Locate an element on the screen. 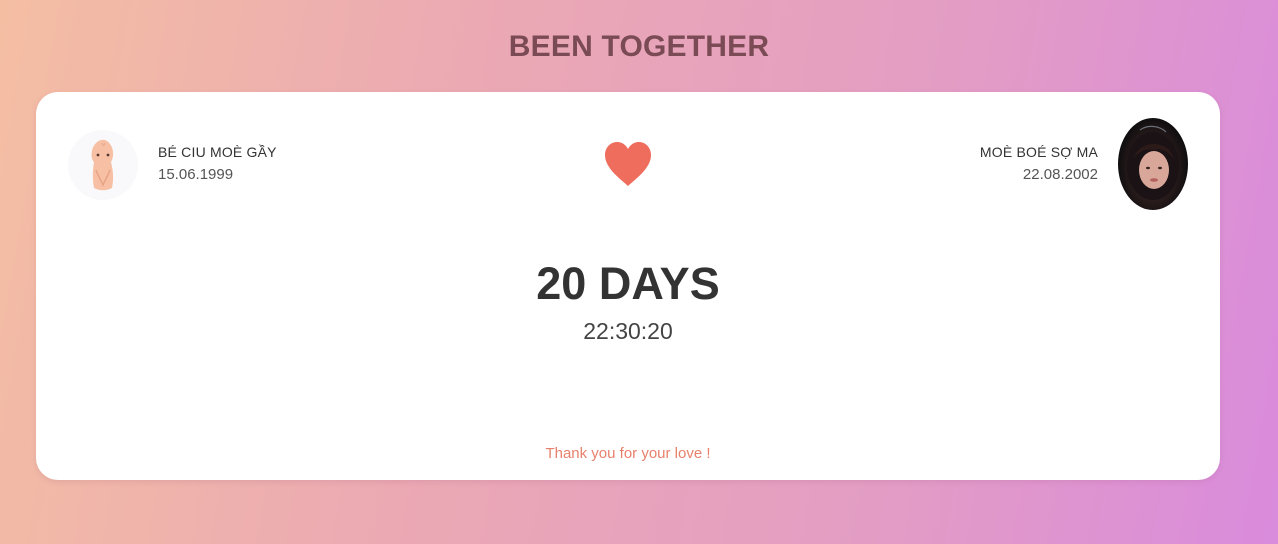 The width and height of the screenshot is (1278, 544). profile-photo is located at coordinates (1153, 162).